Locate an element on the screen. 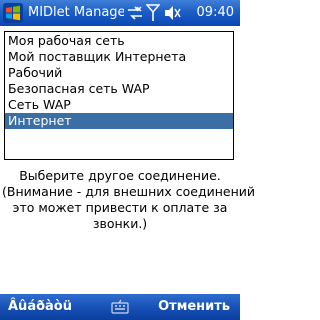 Image resolution: width=320 pixels, height=320 pixels. connectivity-icon is located at coordinates (135, 13).